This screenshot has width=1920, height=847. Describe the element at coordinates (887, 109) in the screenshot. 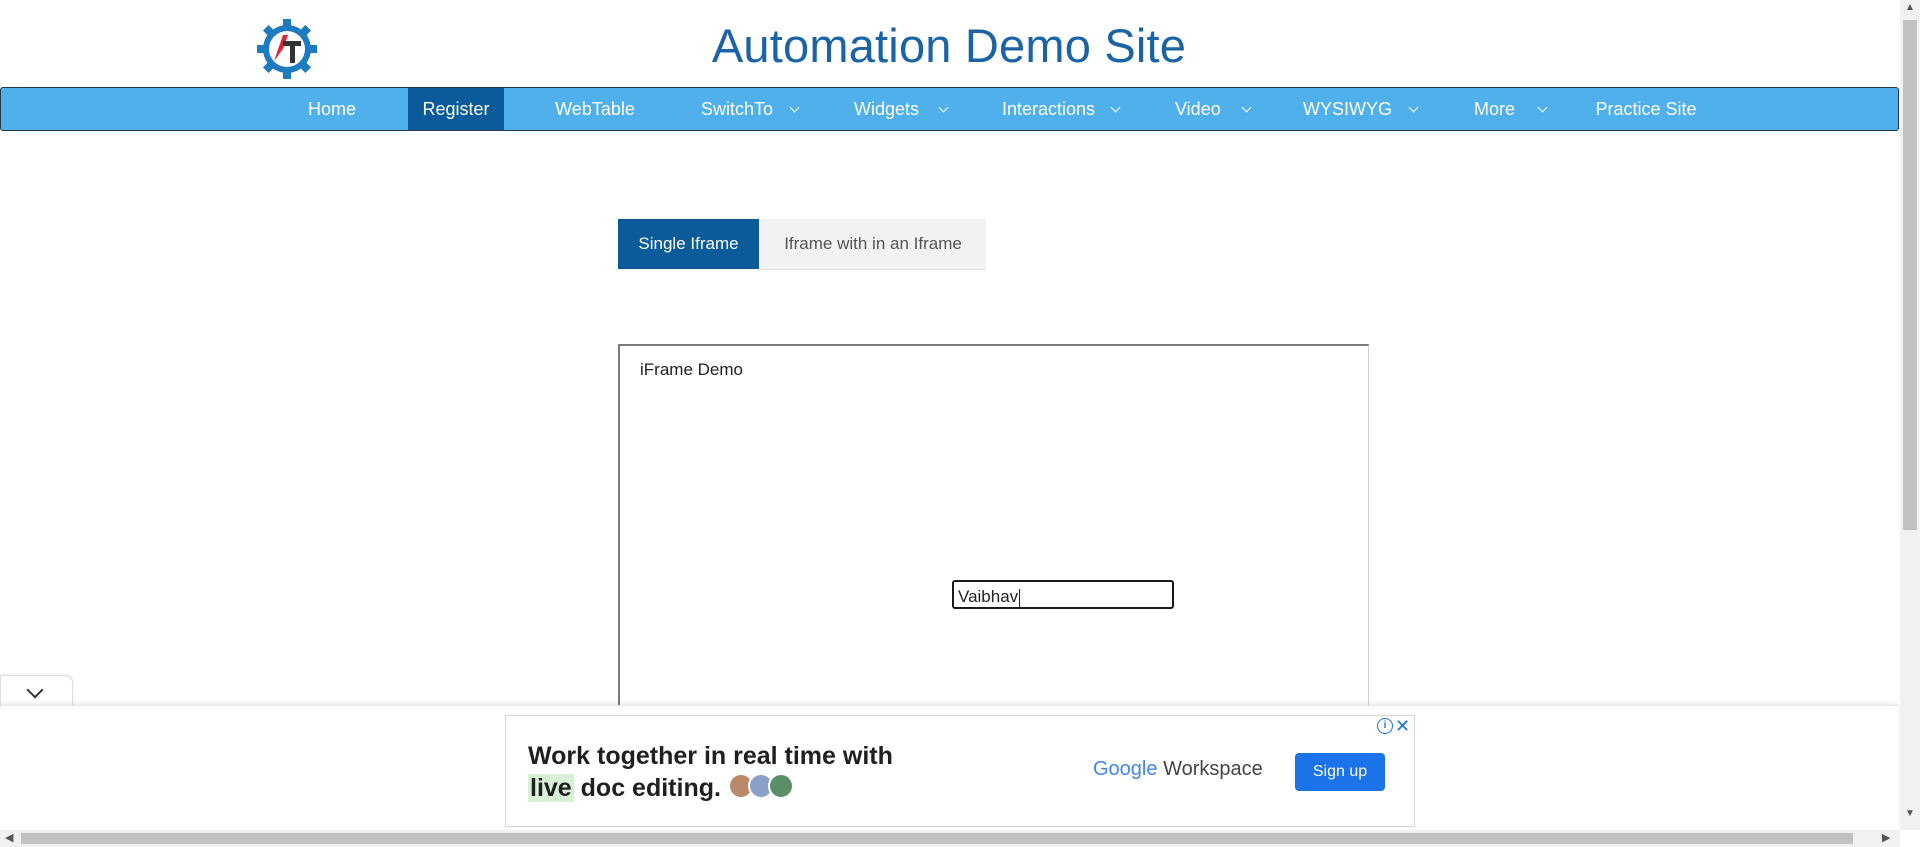

I see `nav-label: Widgets` at that location.